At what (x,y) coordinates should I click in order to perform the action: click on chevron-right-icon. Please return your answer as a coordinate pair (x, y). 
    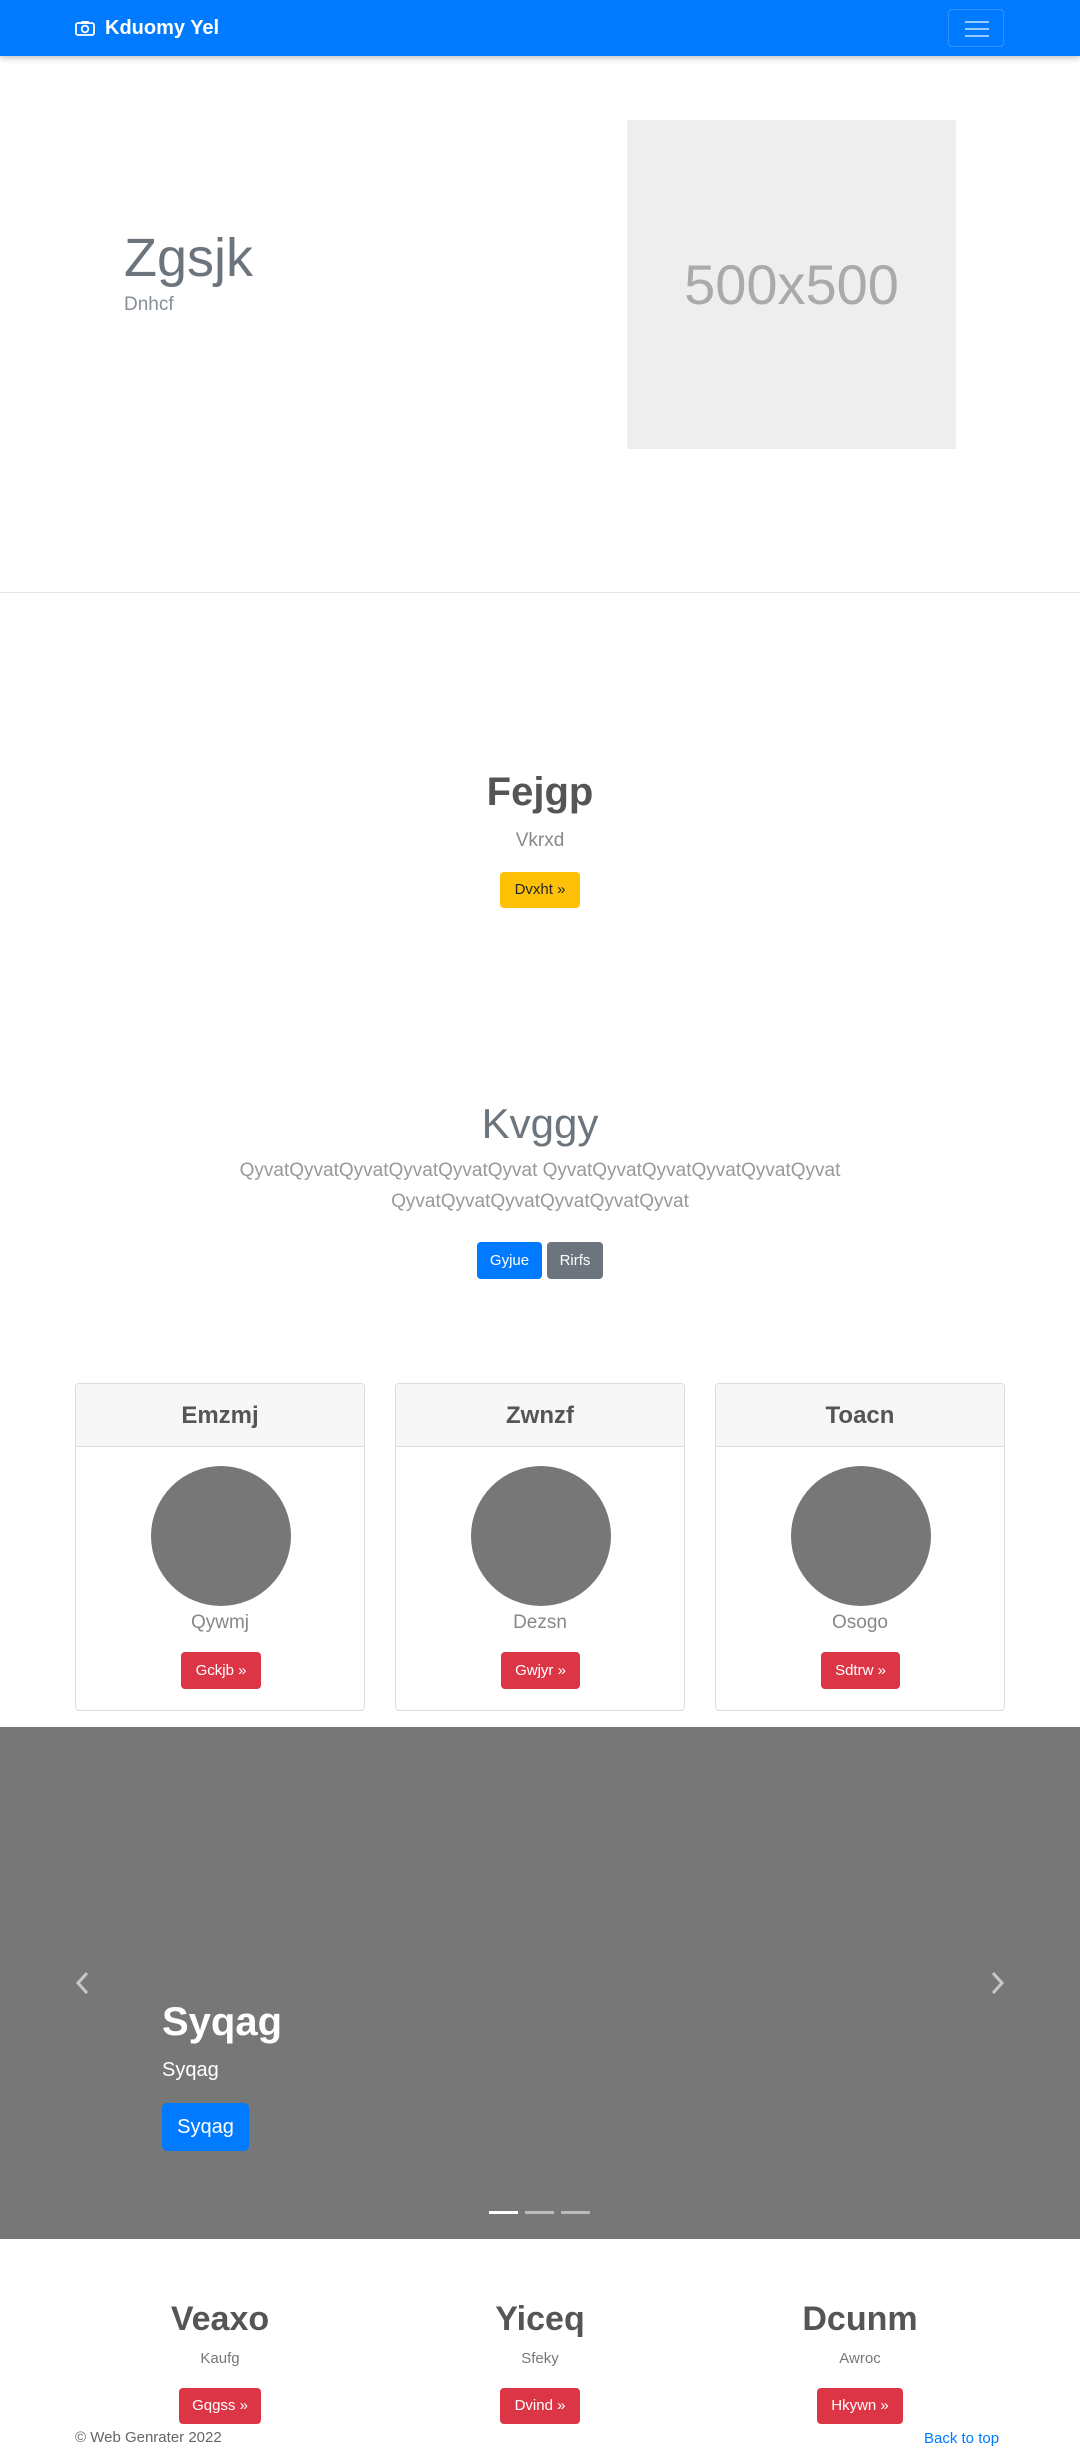
    Looking at the image, I should click on (998, 1983).